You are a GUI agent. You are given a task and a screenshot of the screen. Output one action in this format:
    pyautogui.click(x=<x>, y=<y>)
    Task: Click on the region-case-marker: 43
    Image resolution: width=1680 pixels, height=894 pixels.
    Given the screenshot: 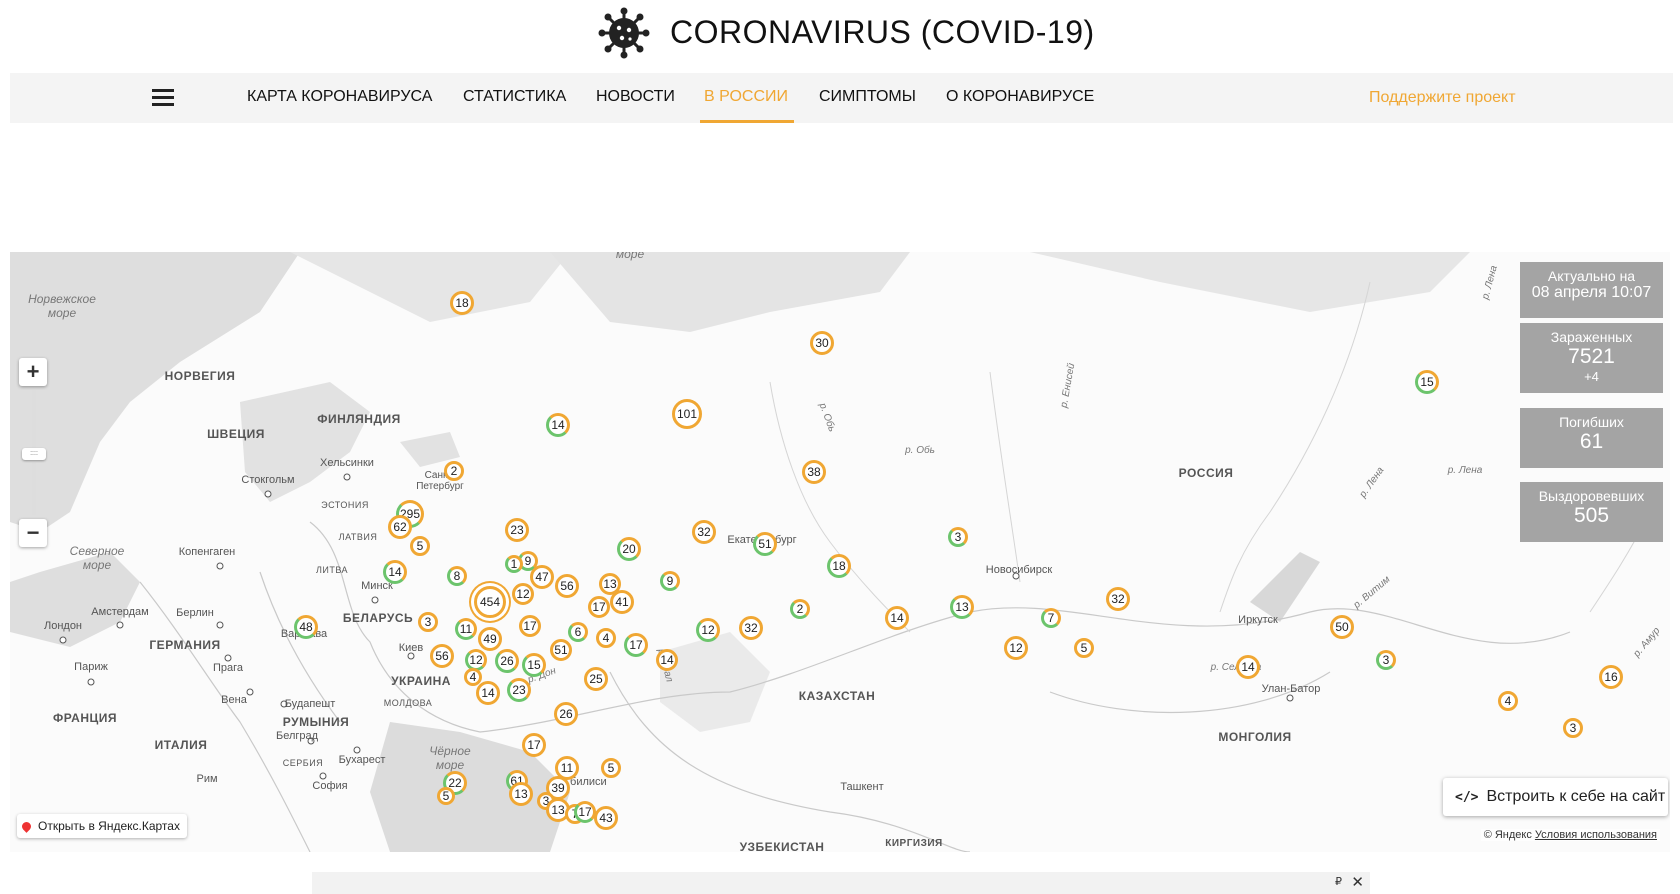 What is the action you would take?
    pyautogui.click(x=606, y=818)
    